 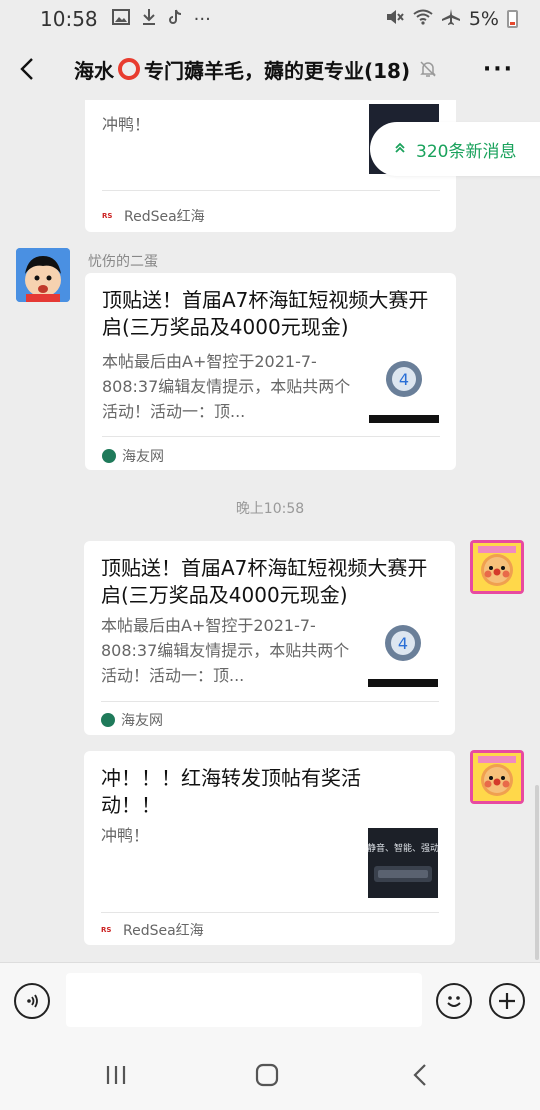 I want to click on chevron-left-icon, so click(x=26, y=69).